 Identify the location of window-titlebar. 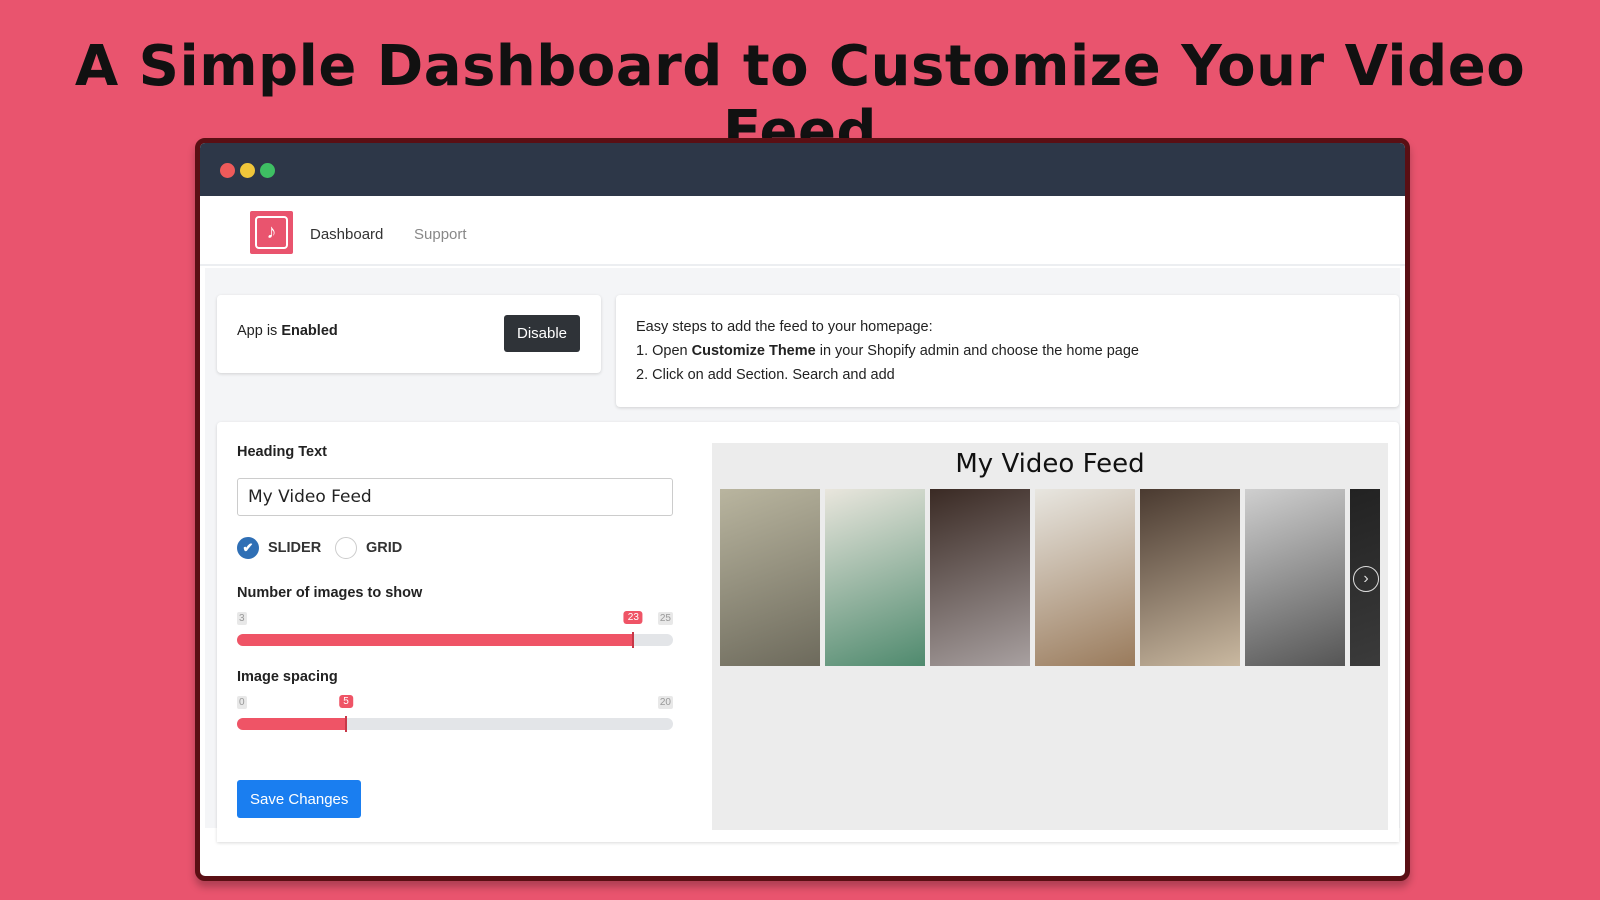
(802, 169).